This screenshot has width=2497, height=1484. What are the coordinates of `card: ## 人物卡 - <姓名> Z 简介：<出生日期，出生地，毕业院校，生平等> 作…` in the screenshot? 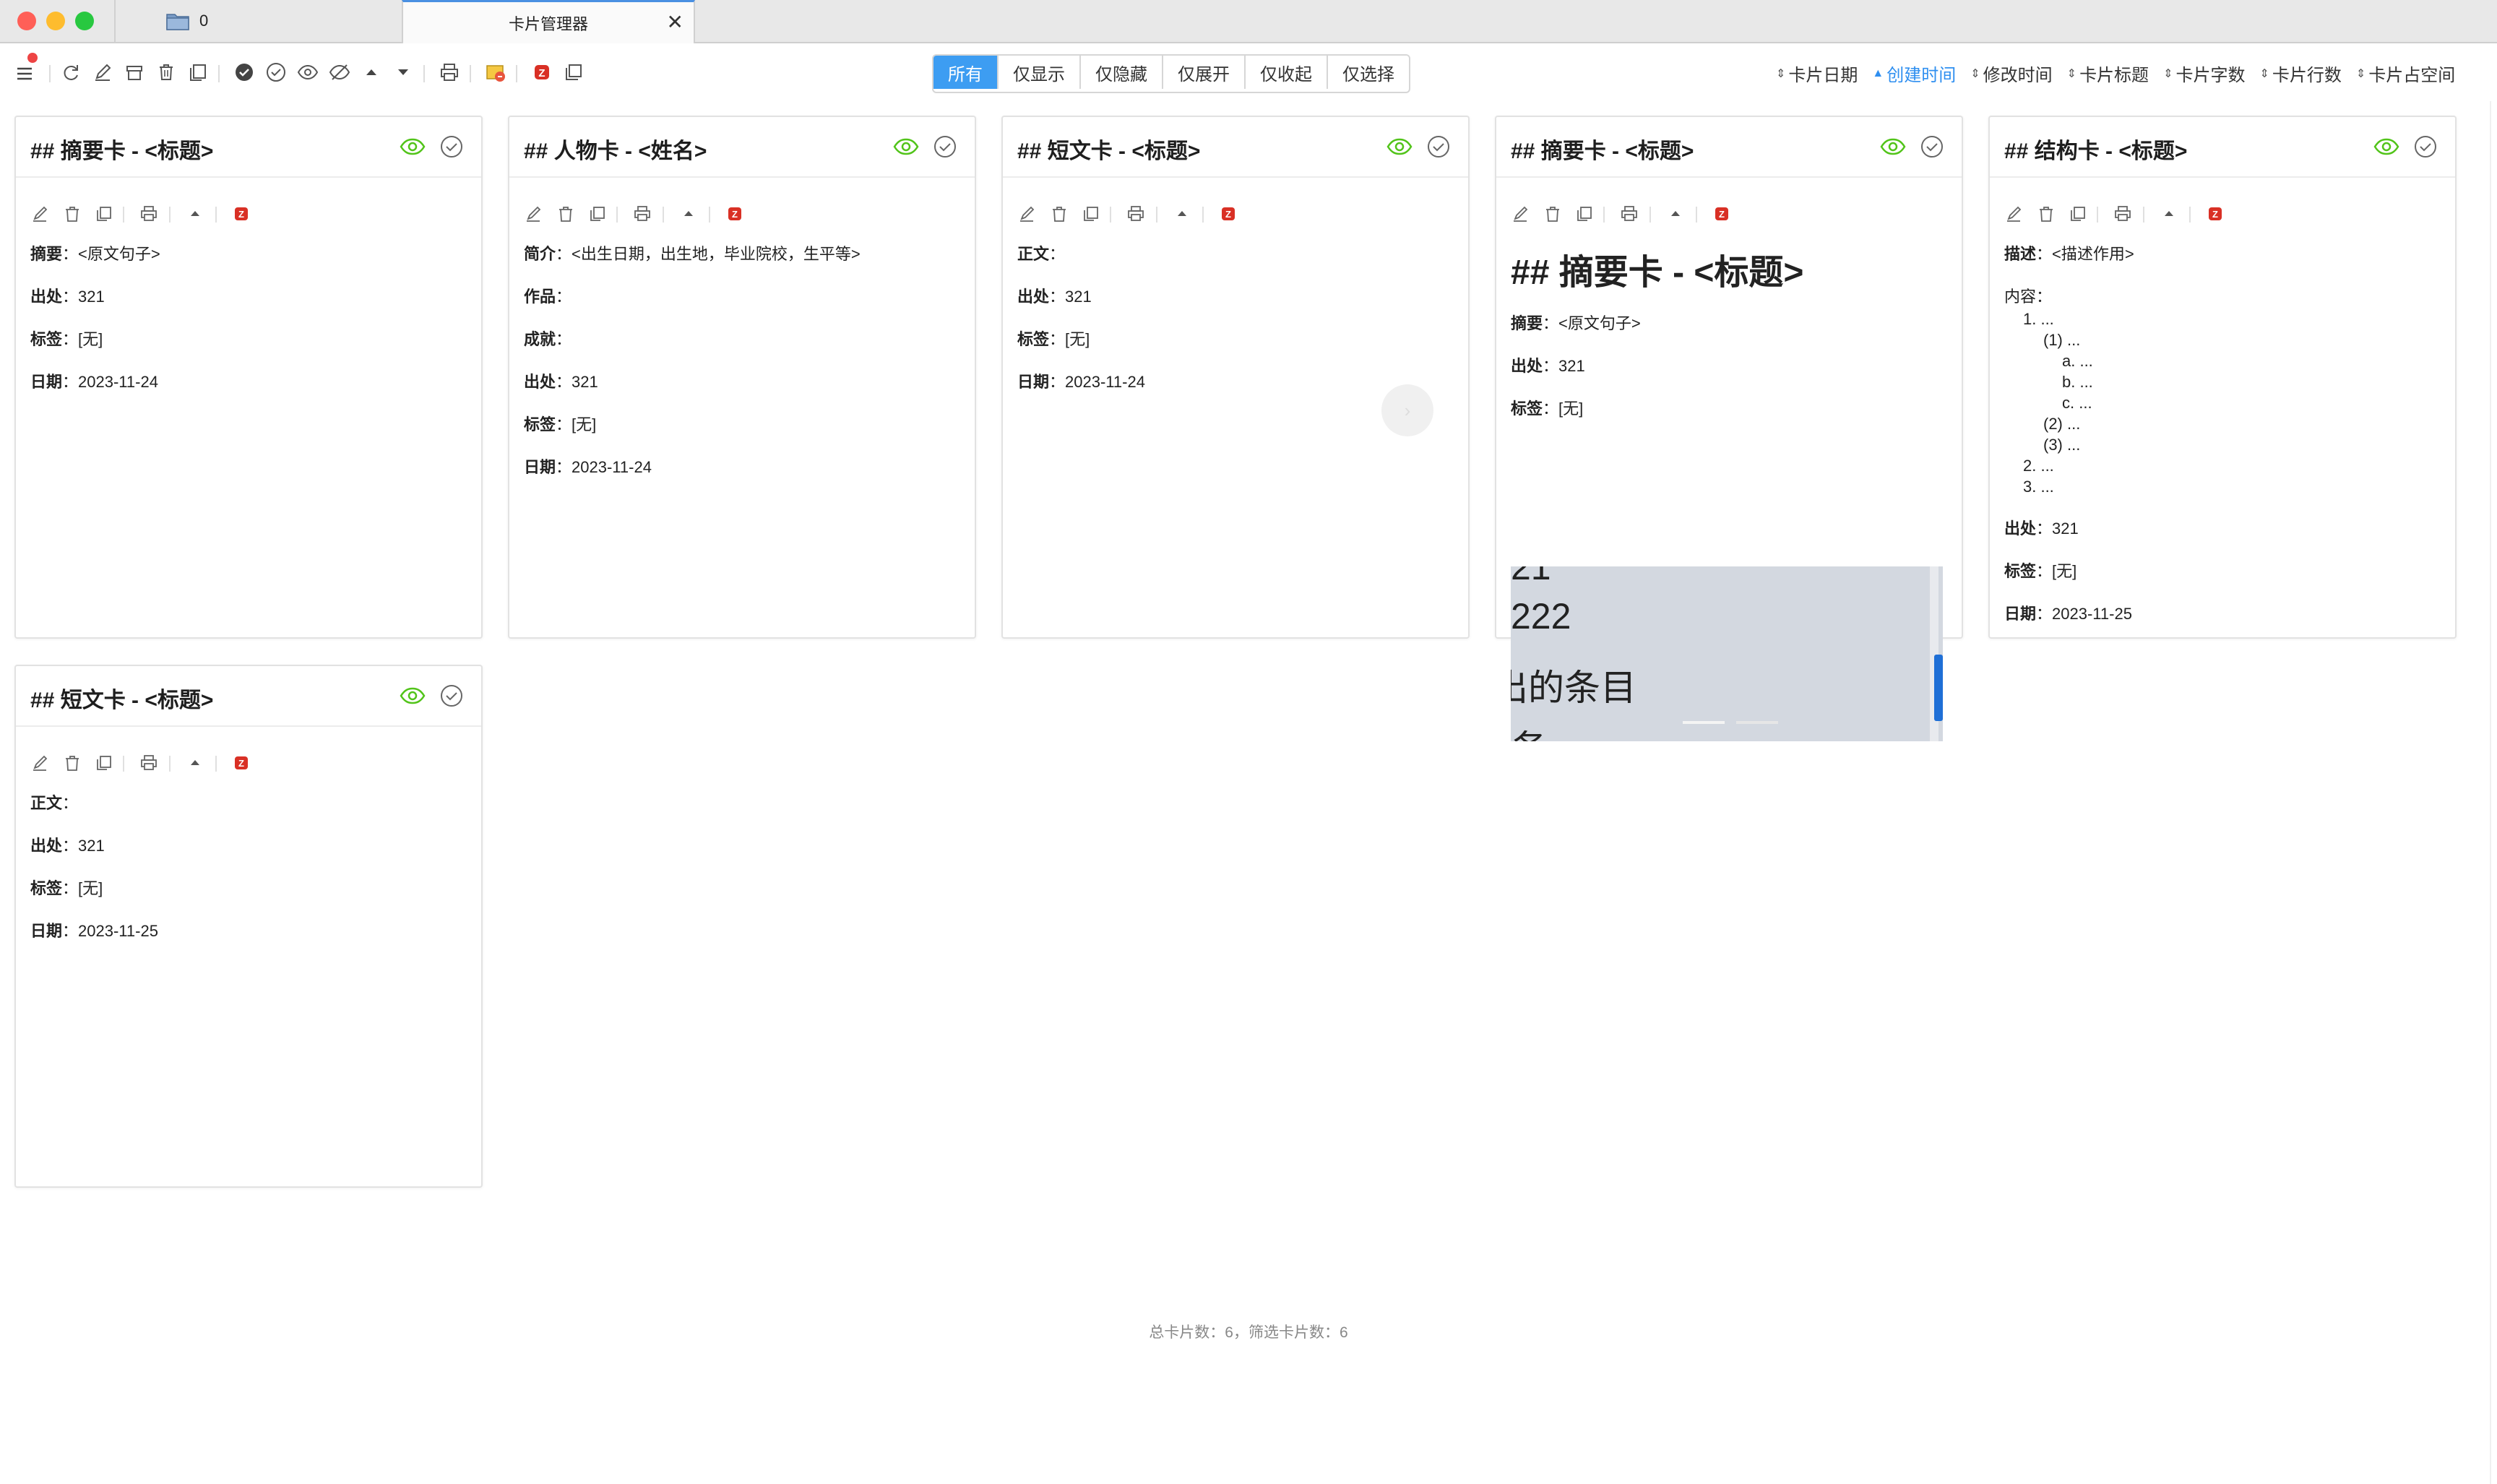 It's located at (742, 377).